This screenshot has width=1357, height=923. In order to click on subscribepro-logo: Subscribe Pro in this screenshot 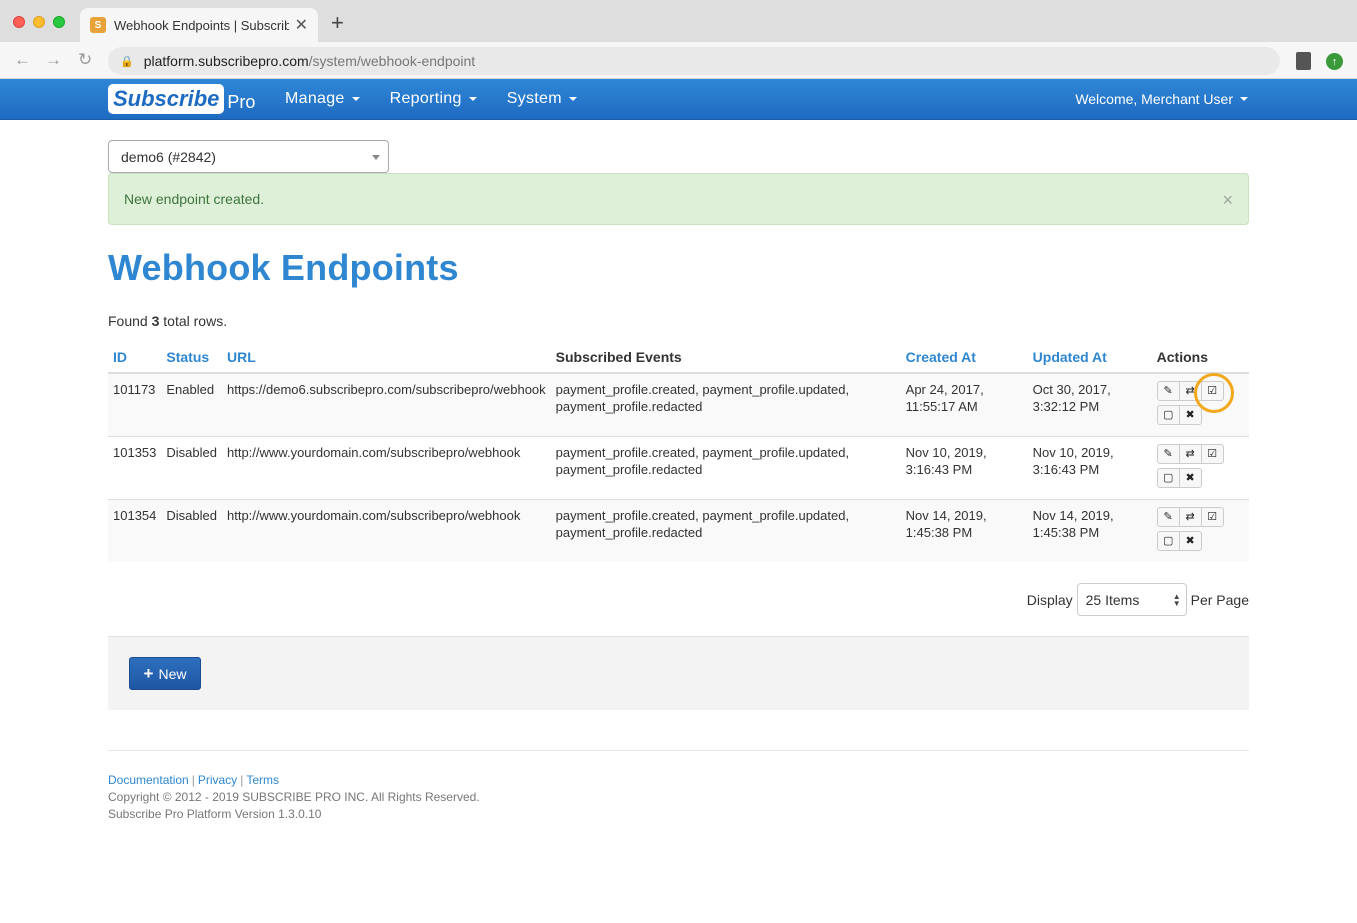, I will do `click(181, 99)`.